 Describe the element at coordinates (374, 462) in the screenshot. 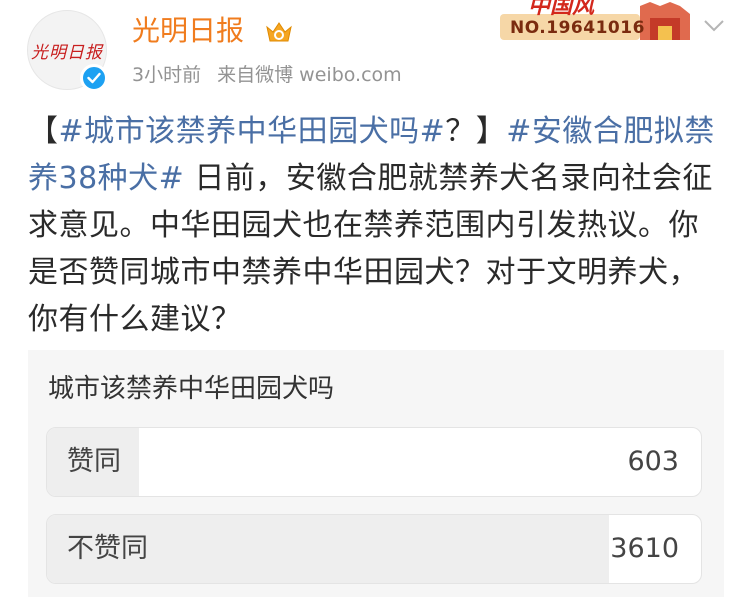

I see `poll-option-agree: 赞同 603` at that location.